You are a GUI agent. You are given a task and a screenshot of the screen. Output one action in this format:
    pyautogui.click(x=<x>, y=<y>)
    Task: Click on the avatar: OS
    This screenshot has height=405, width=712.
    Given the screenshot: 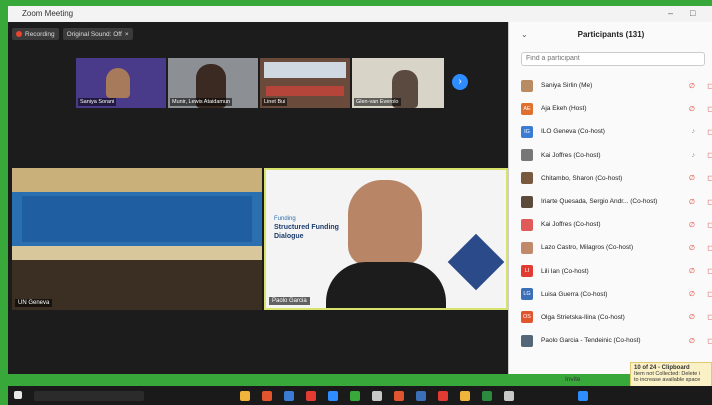 What is the action you would take?
    pyautogui.click(x=527, y=317)
    